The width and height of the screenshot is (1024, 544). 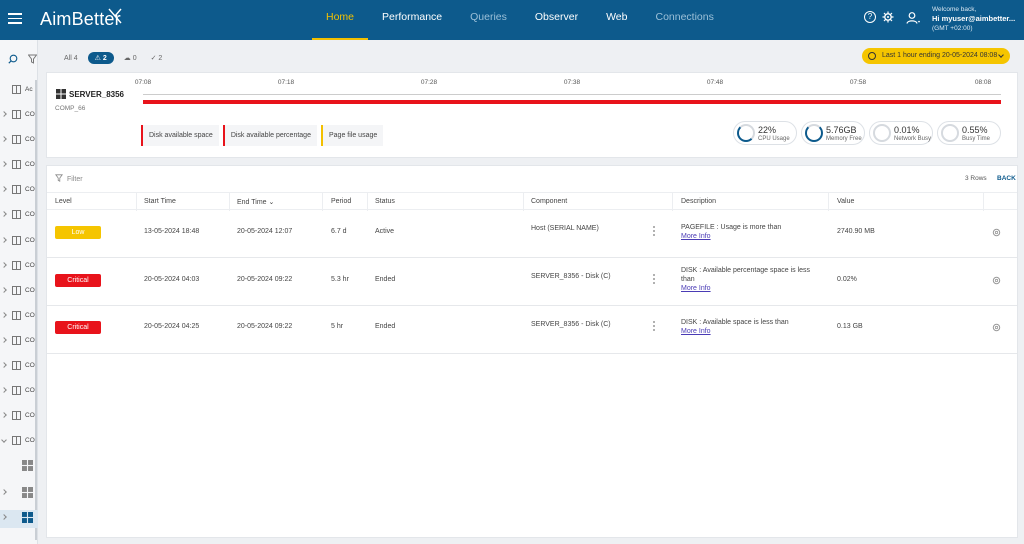 I want to click on server-name: SERVER_8356, so click(x=96, y=94).